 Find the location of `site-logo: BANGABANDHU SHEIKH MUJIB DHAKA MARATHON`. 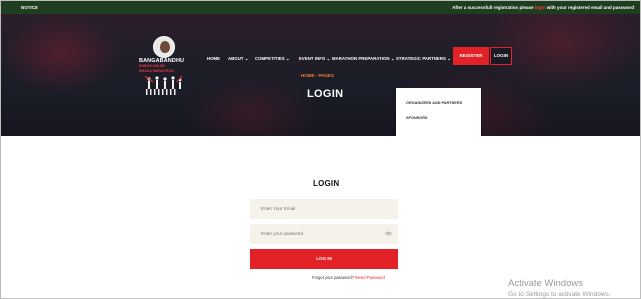

site-logo: BANGABANDHU SHEIKH MUJIB DHAKA MARATHON is located at coordinates (166, 67).